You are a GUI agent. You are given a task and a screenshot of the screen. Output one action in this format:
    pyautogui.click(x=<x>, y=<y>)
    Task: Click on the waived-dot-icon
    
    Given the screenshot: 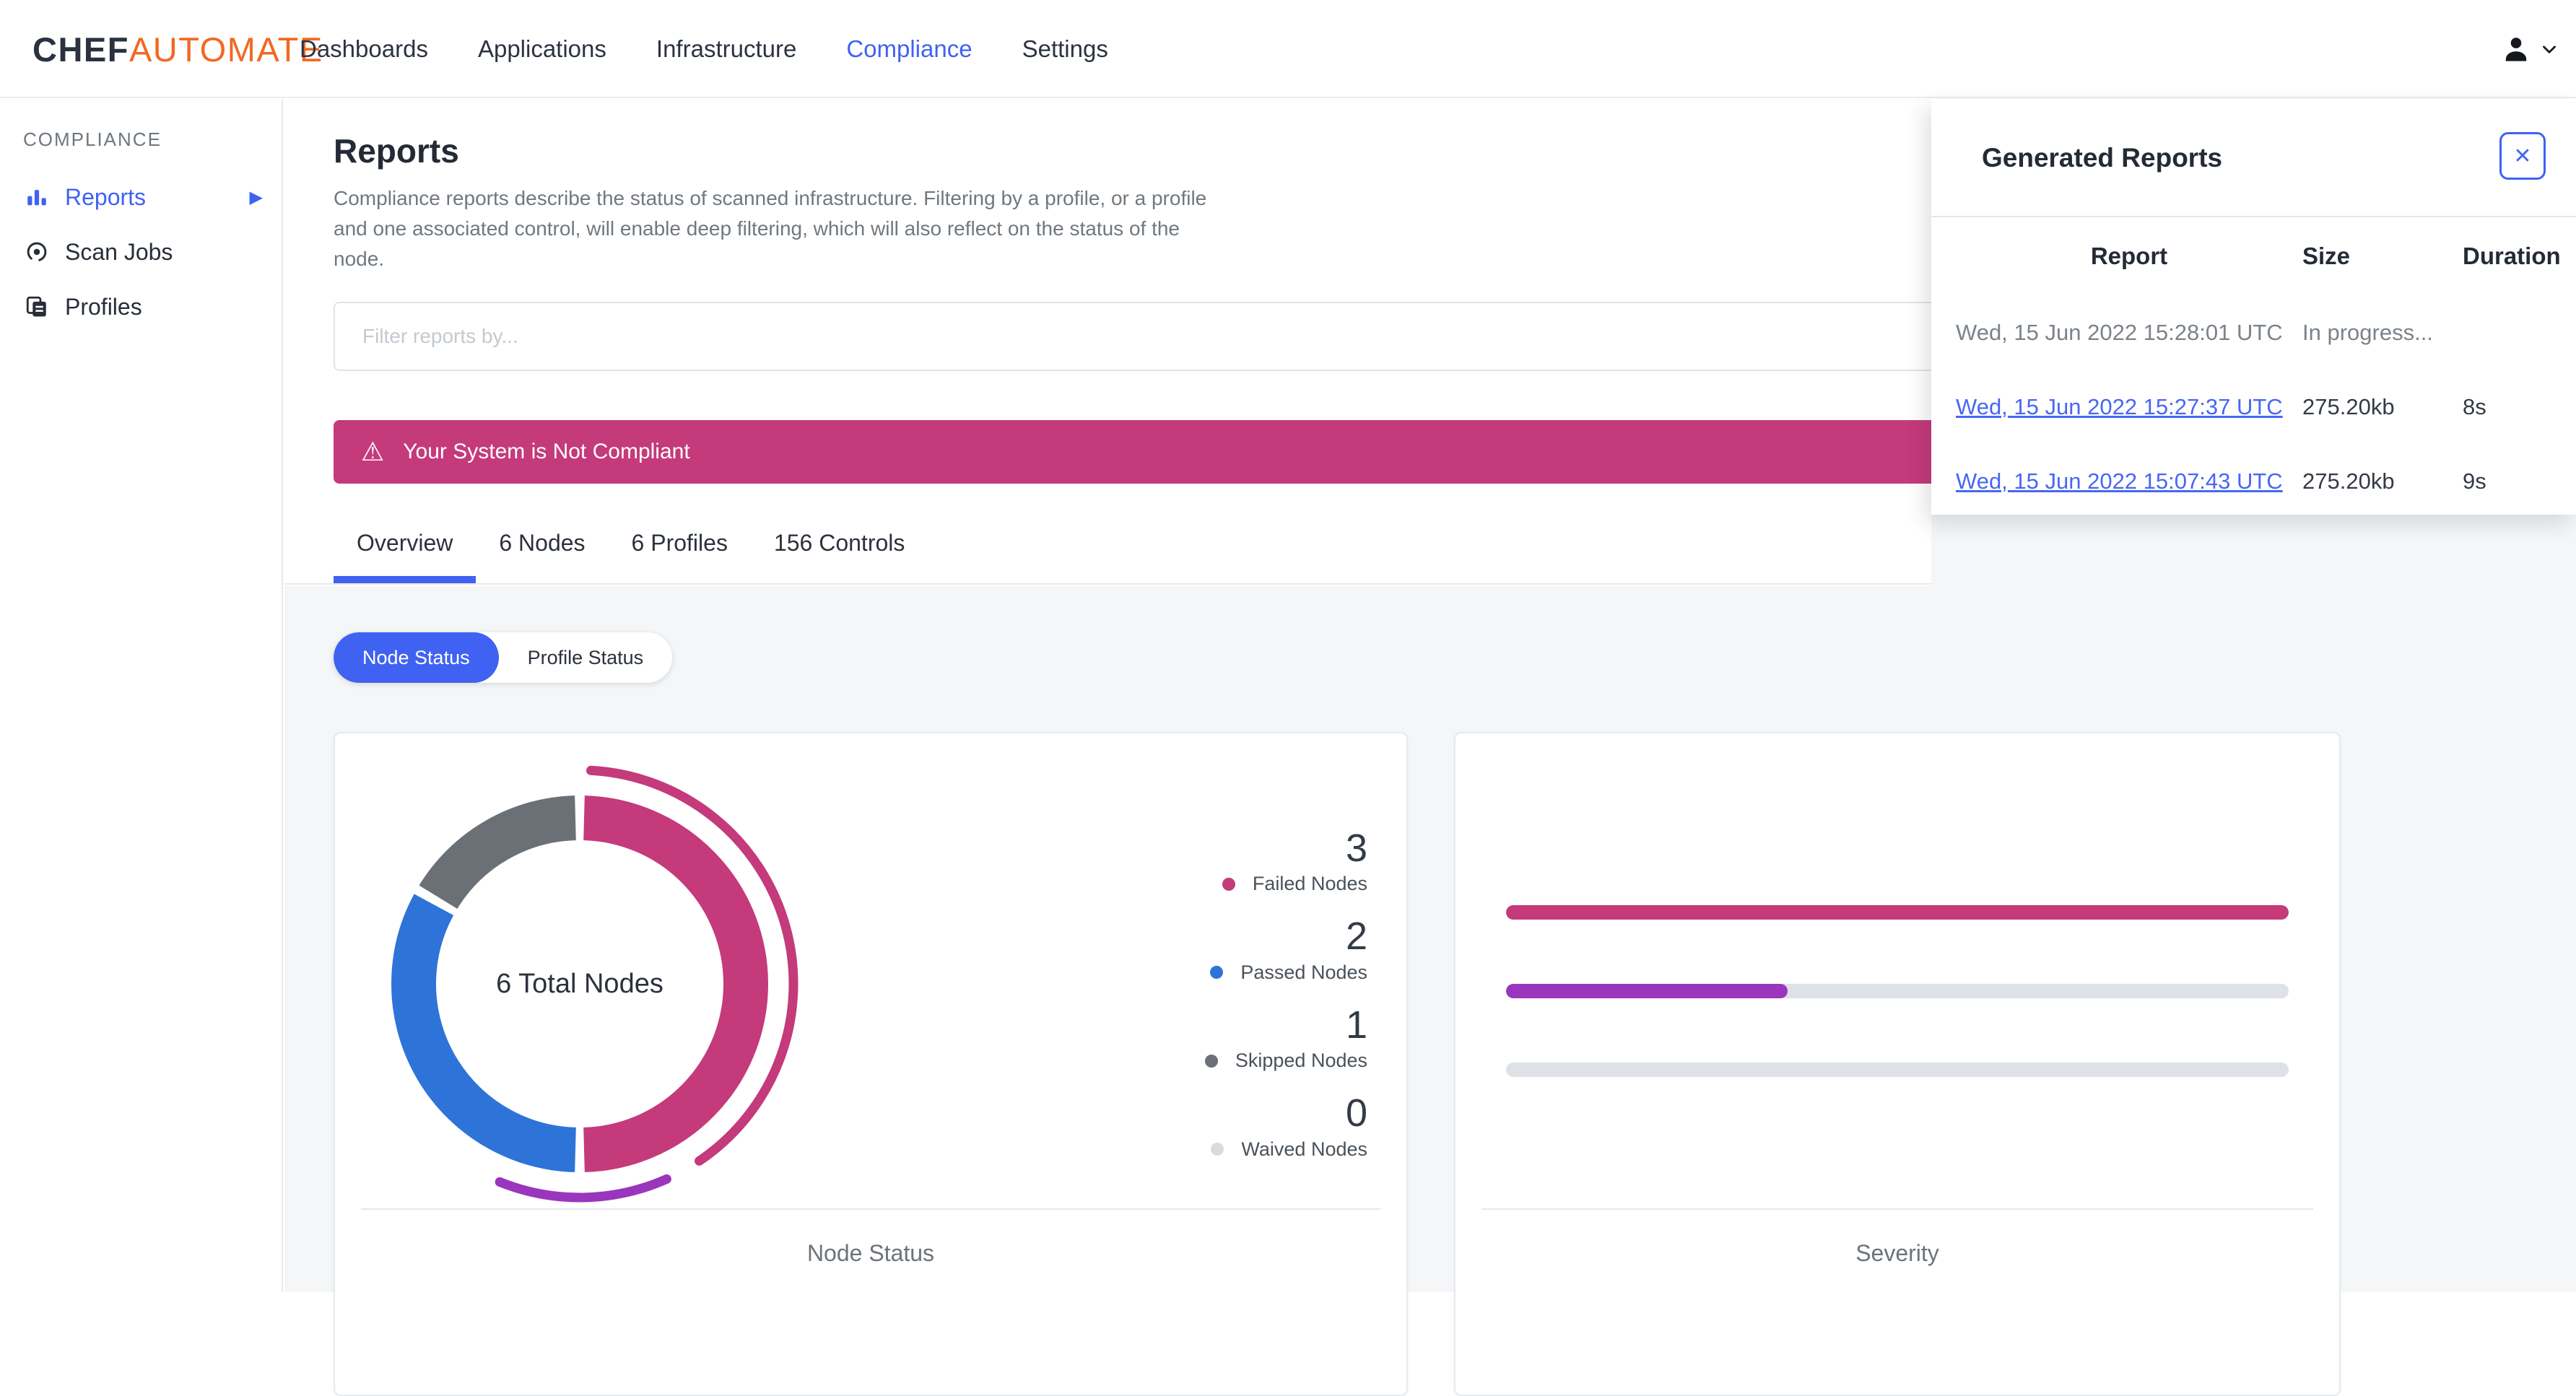 What is the action you would take?
    pyautogui.click(x=1217, y=1149)
    